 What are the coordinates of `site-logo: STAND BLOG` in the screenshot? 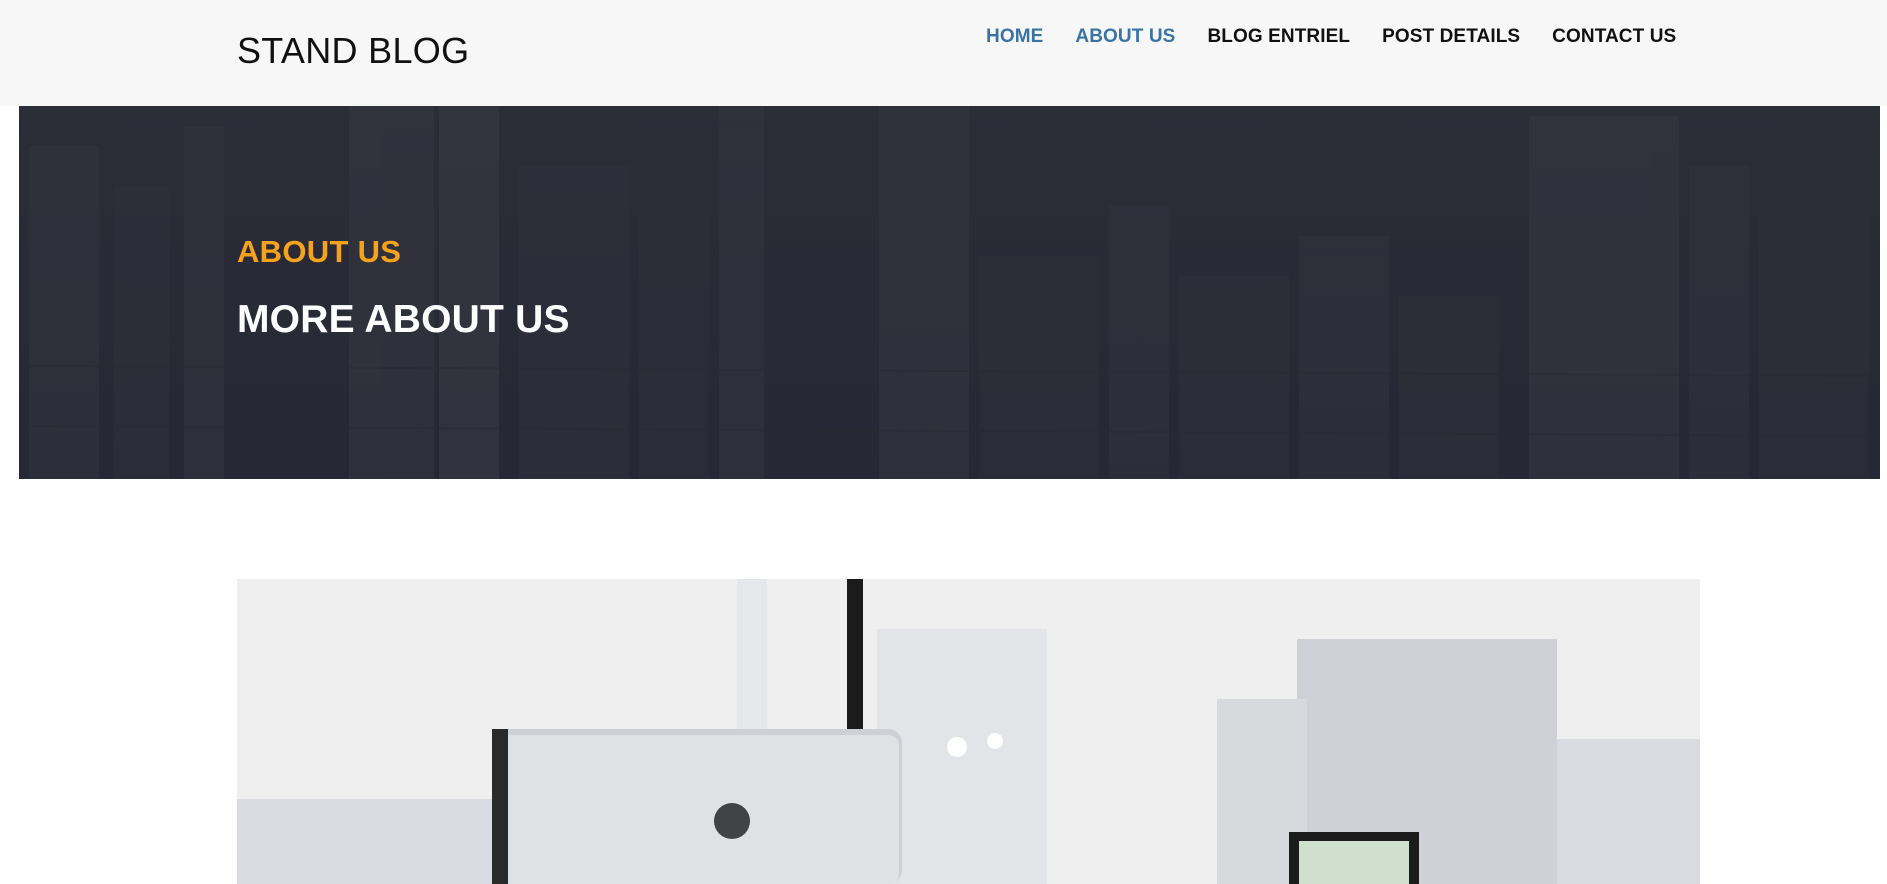 It's located at (353, 51).